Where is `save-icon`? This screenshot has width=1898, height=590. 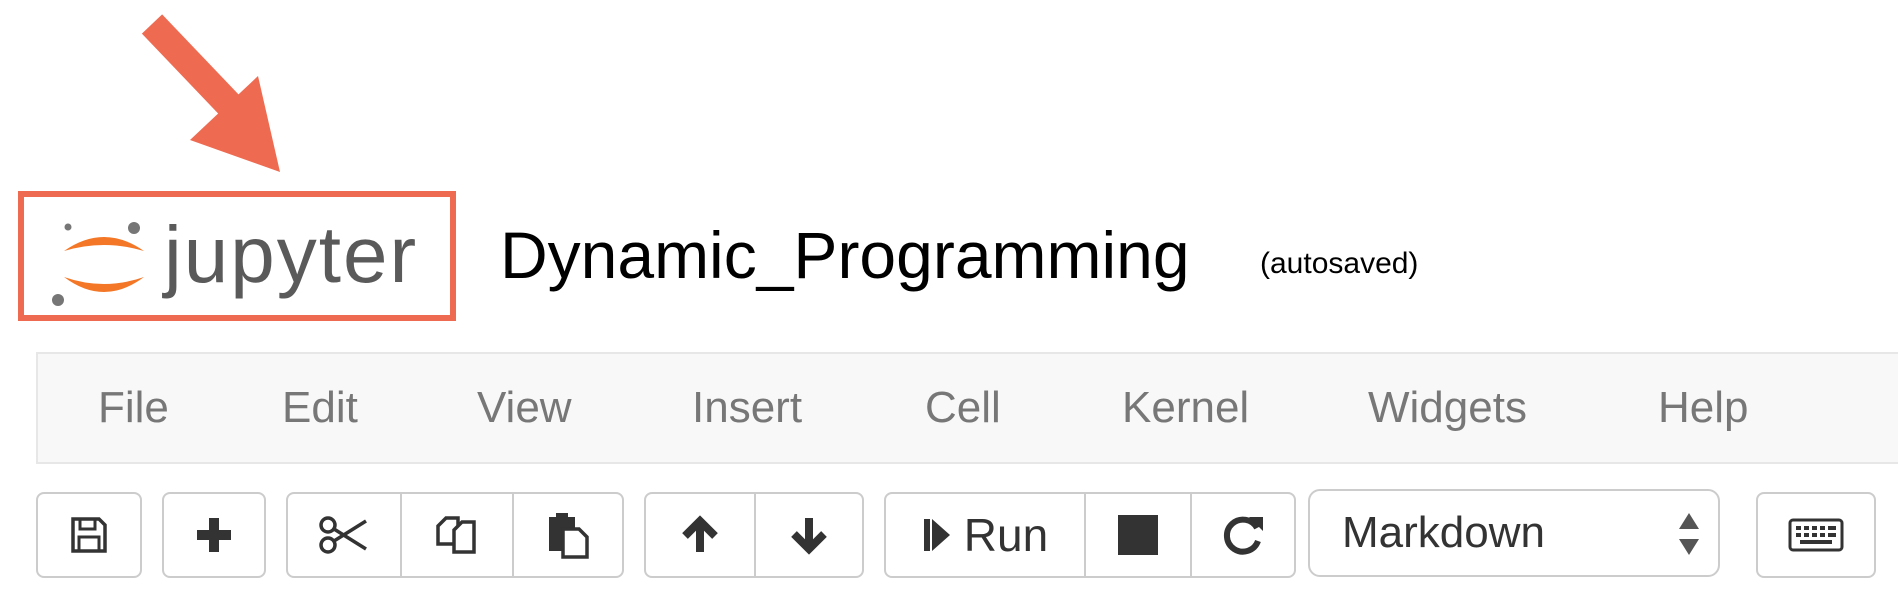 save-icon is located at coordinates (89, 535).